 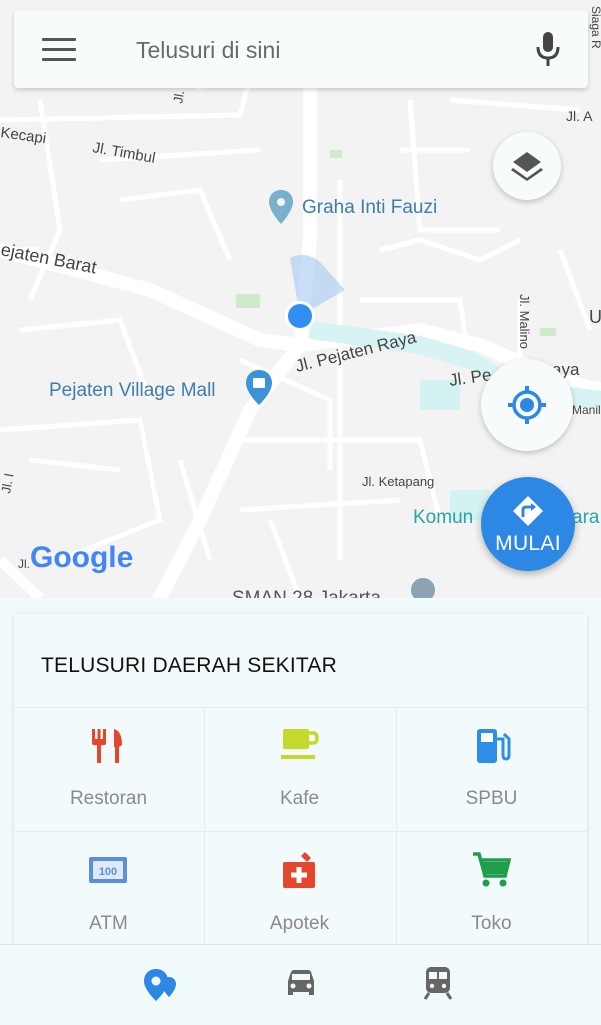 I want to click on svg-text: 100, so click(x=108, y=872).